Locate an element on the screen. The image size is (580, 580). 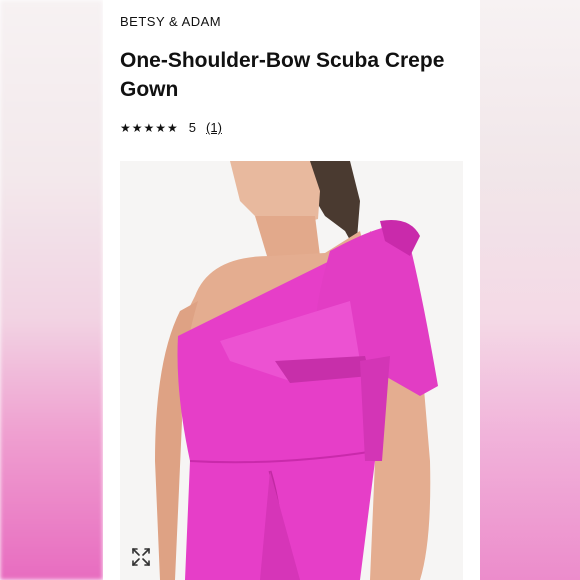
rating-stars: ★★★★★ is located at coordinates (149, 127).